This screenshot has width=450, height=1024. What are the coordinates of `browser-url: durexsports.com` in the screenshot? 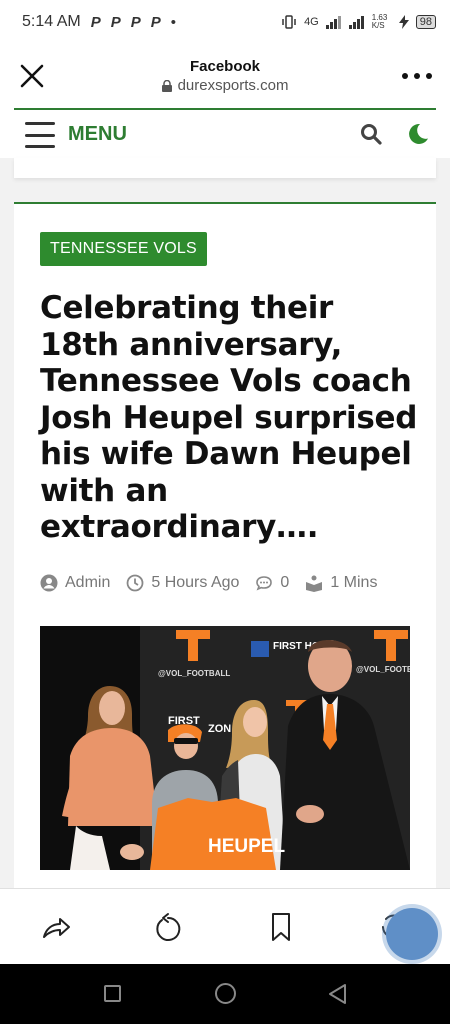 It's located at (233, 85).